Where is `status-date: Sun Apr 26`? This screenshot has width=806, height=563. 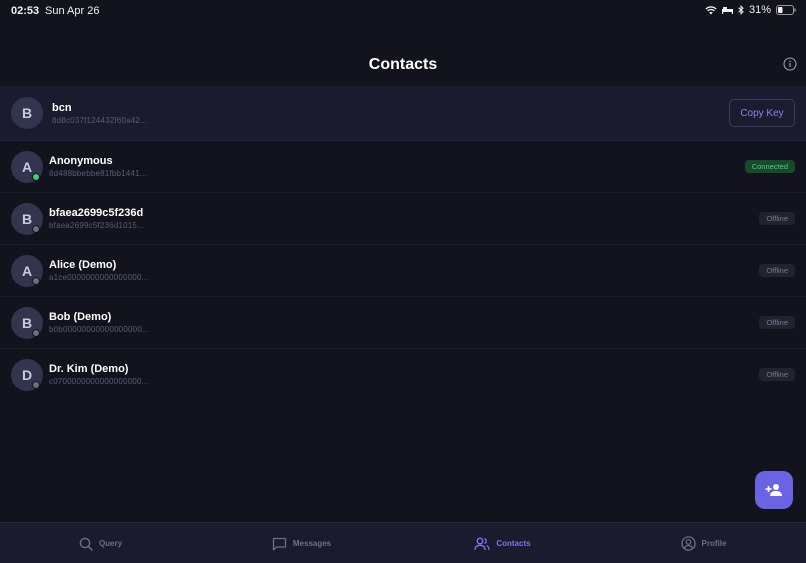
status-date: Sun Apr 26 is located at coordinates (72, 11).